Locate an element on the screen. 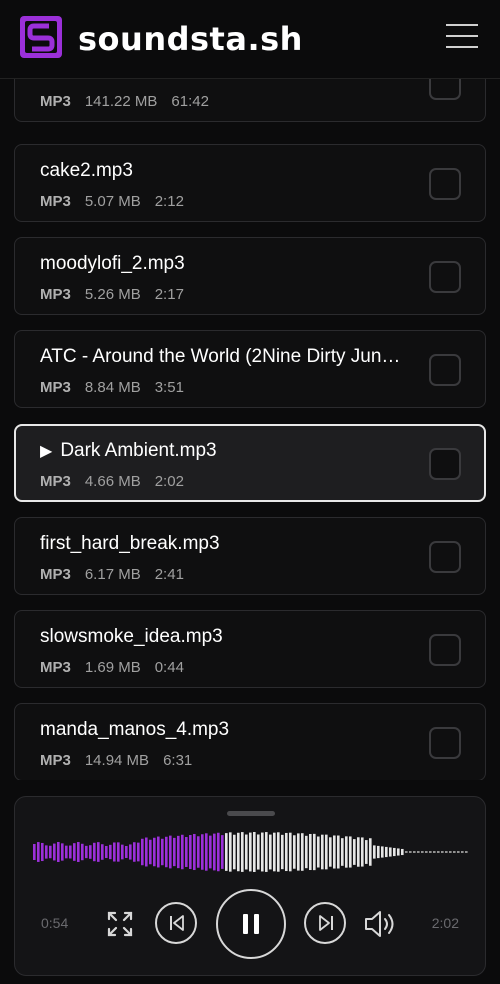  file-name: first_hard_break.mp3 is located at coordinates (130, 543).